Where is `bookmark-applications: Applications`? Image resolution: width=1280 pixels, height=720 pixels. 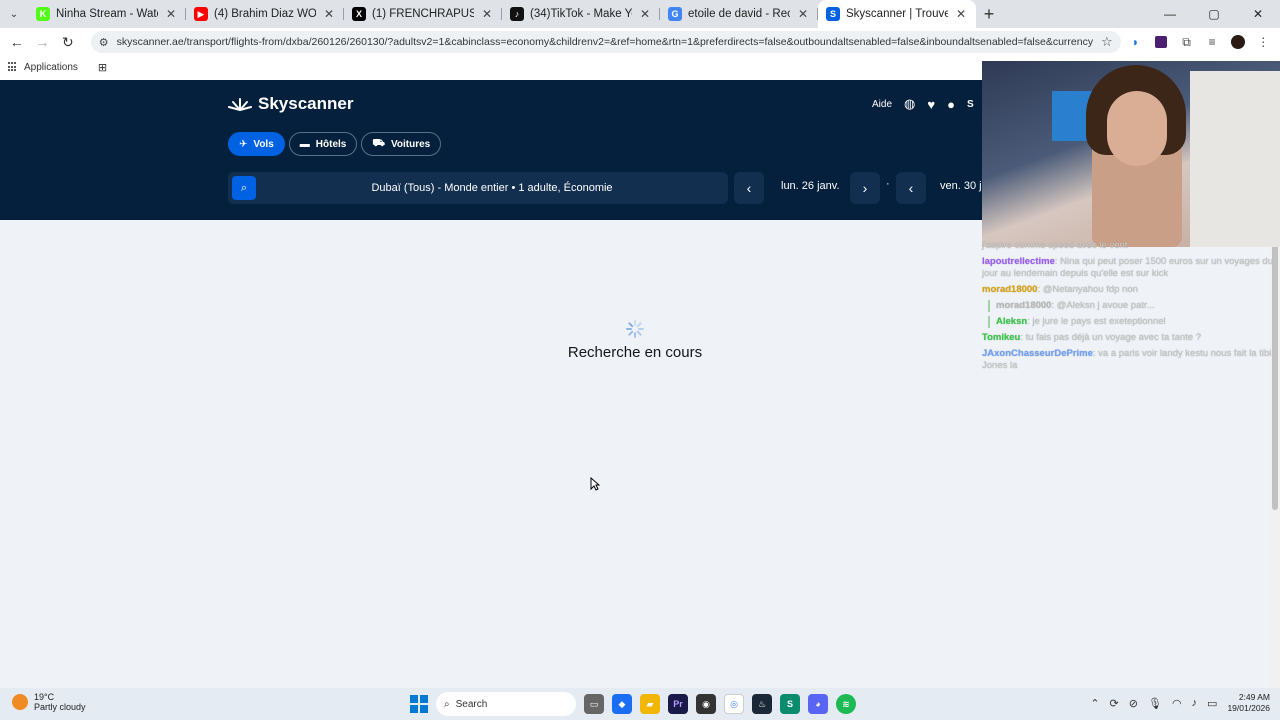 bookmark-applications: Applications is located at coordinates (51, 67).